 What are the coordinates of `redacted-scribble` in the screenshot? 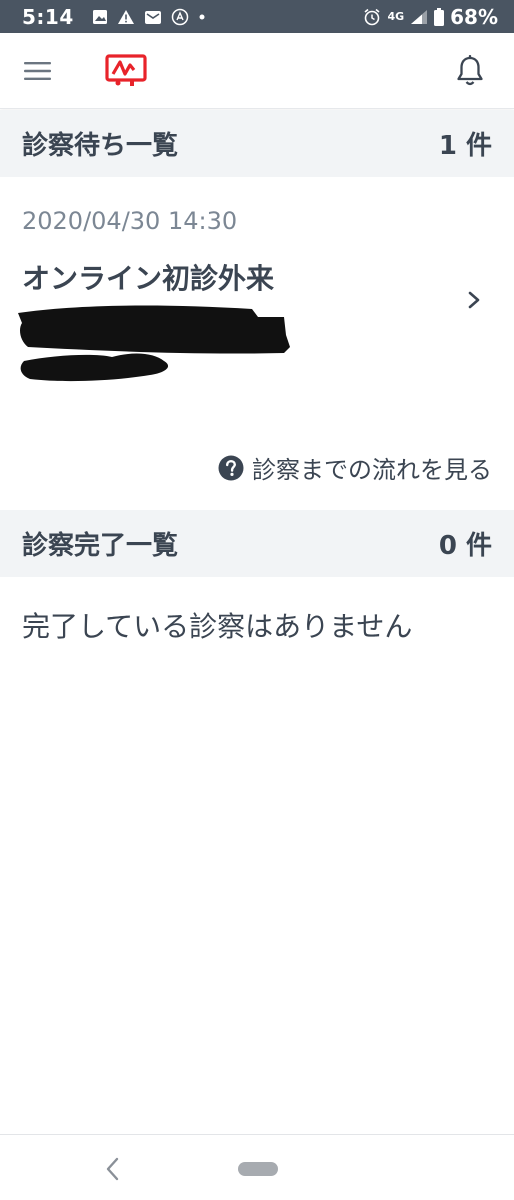 It's located at (154, 343).